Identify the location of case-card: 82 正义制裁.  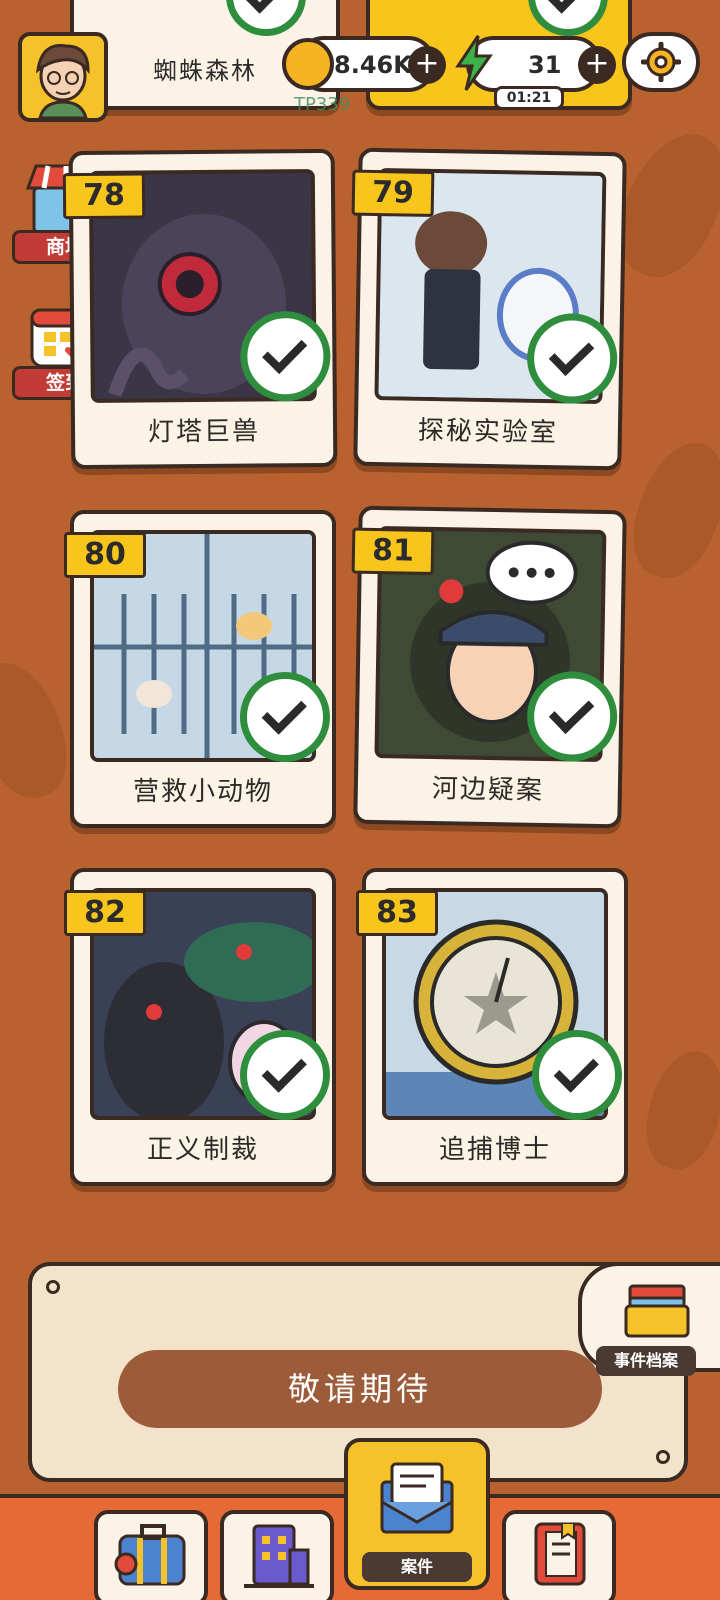
(200, 1027).